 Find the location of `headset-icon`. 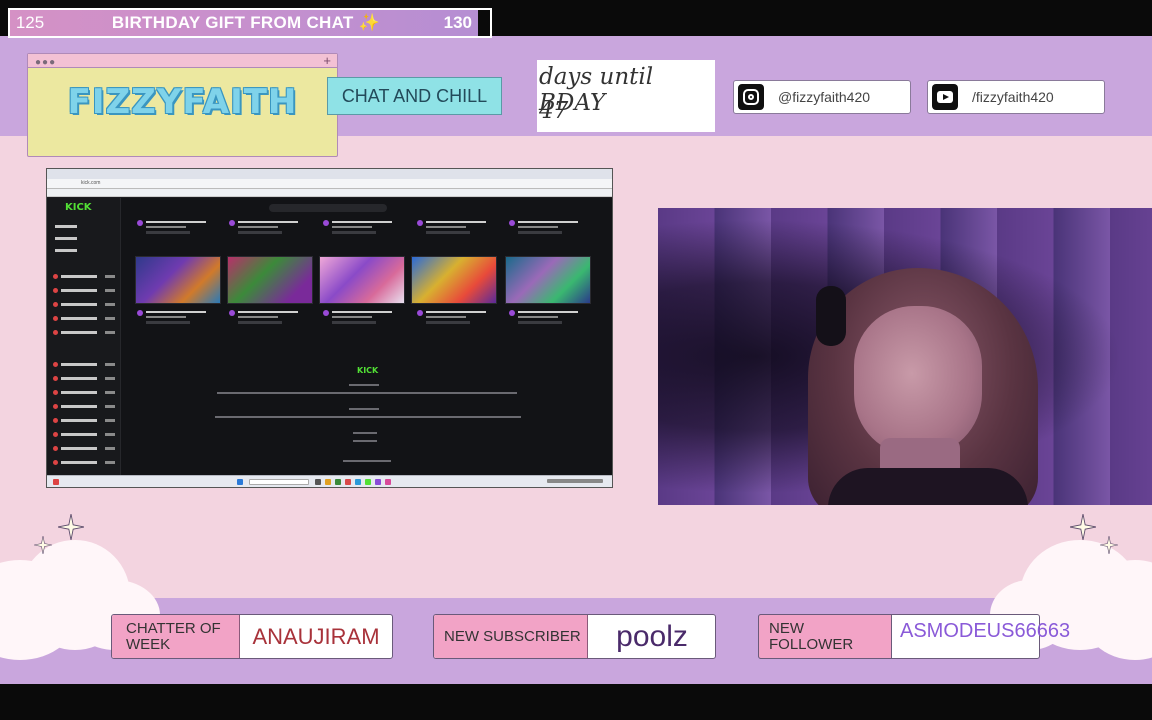

headset-icon is located at coordinates (831, 316).